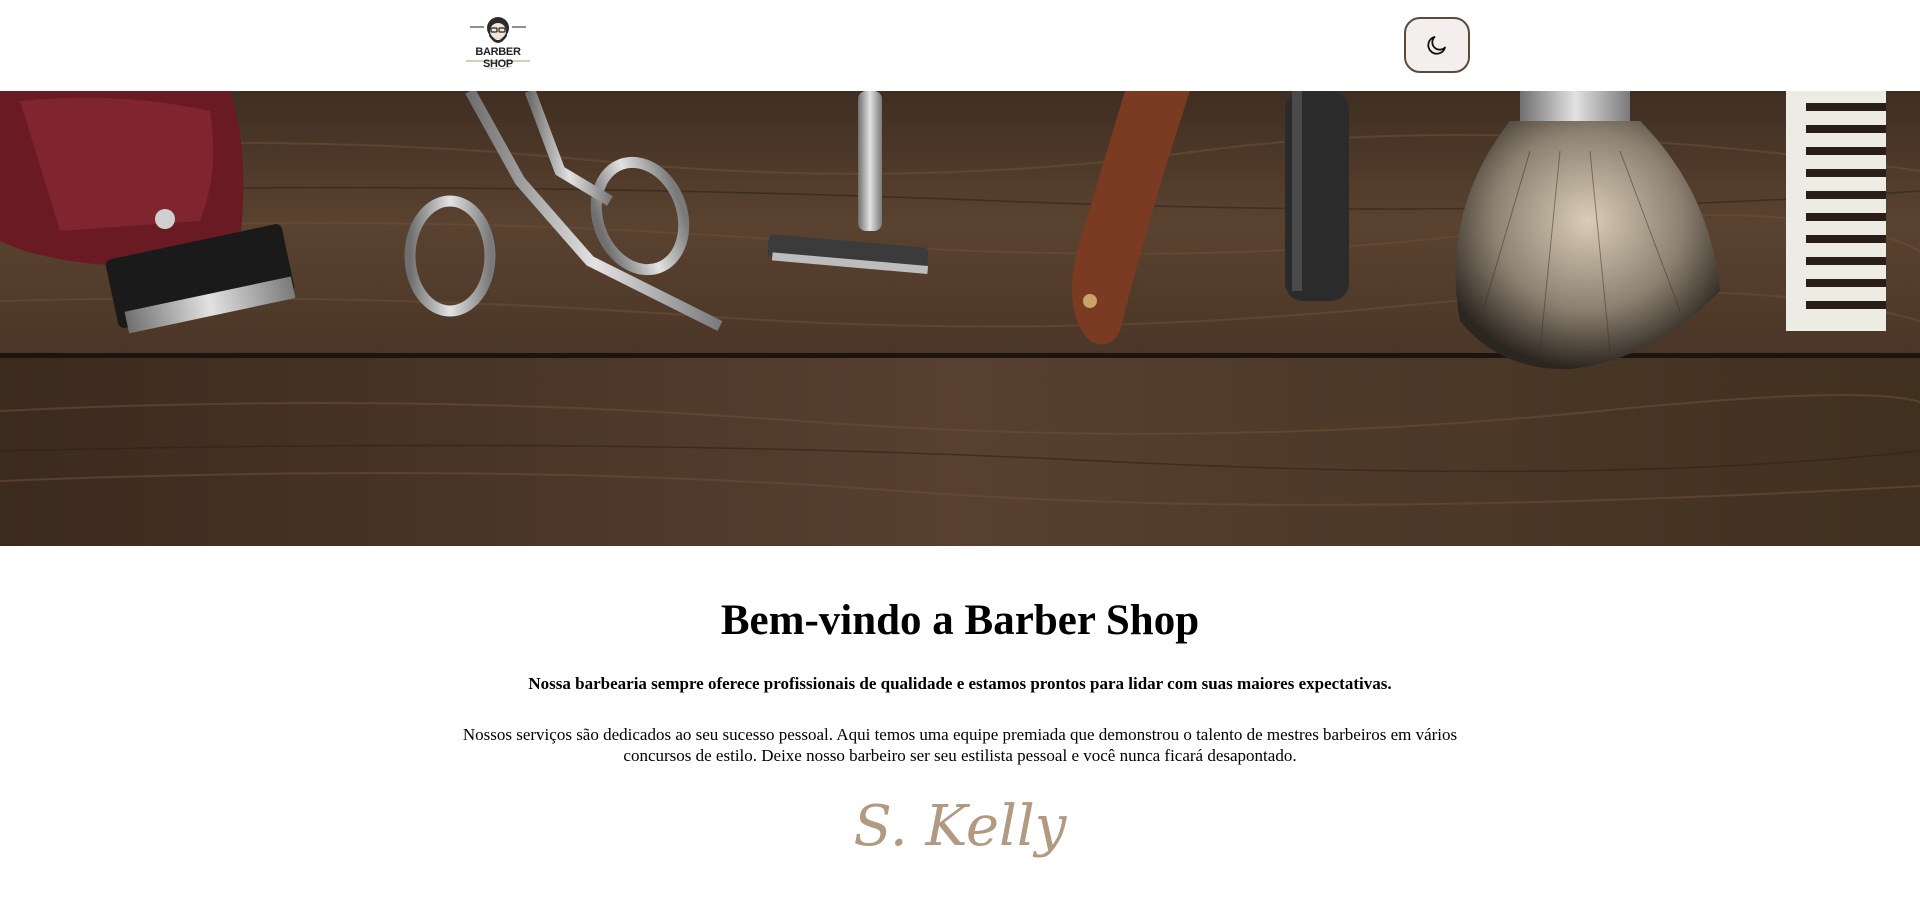 This screenshot has width=1920, height=911. Describe the element at coordinates (498, 44) in the screenshot. I see `logo: BARBER SHOP` at that location.